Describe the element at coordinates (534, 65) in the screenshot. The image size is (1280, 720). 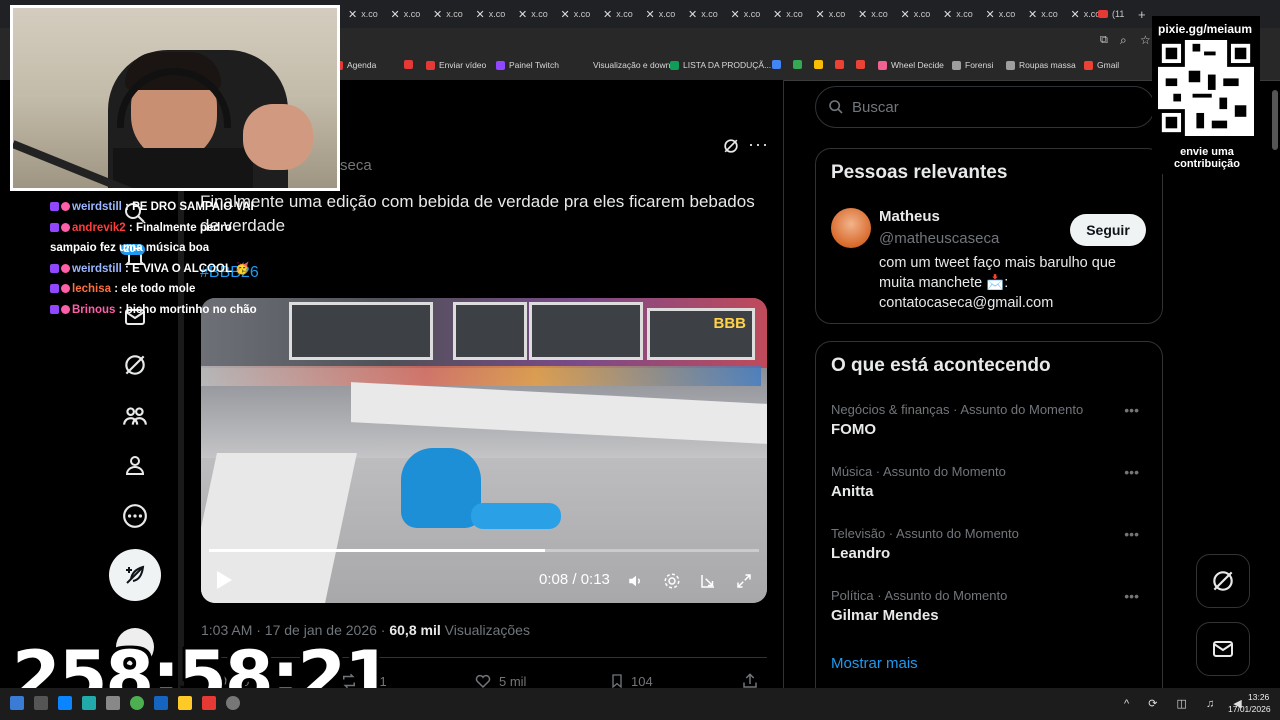
I see `bookmark-label: Painel Twitch` at that location.